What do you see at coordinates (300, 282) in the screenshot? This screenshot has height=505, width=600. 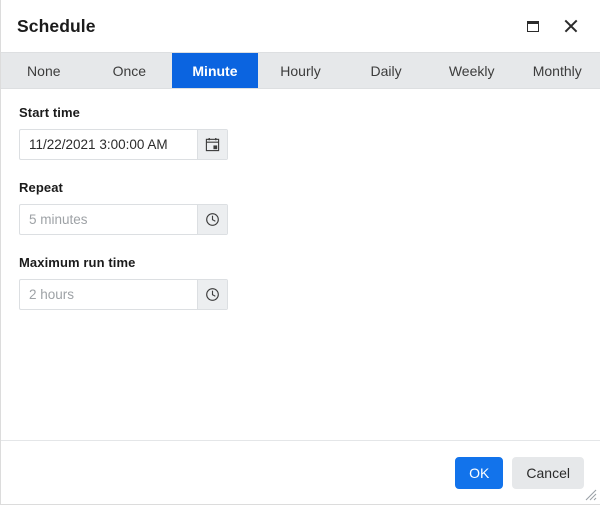 I see `maximum-run-time-field-group: Maximum run time` at bounding box center [300, 282].